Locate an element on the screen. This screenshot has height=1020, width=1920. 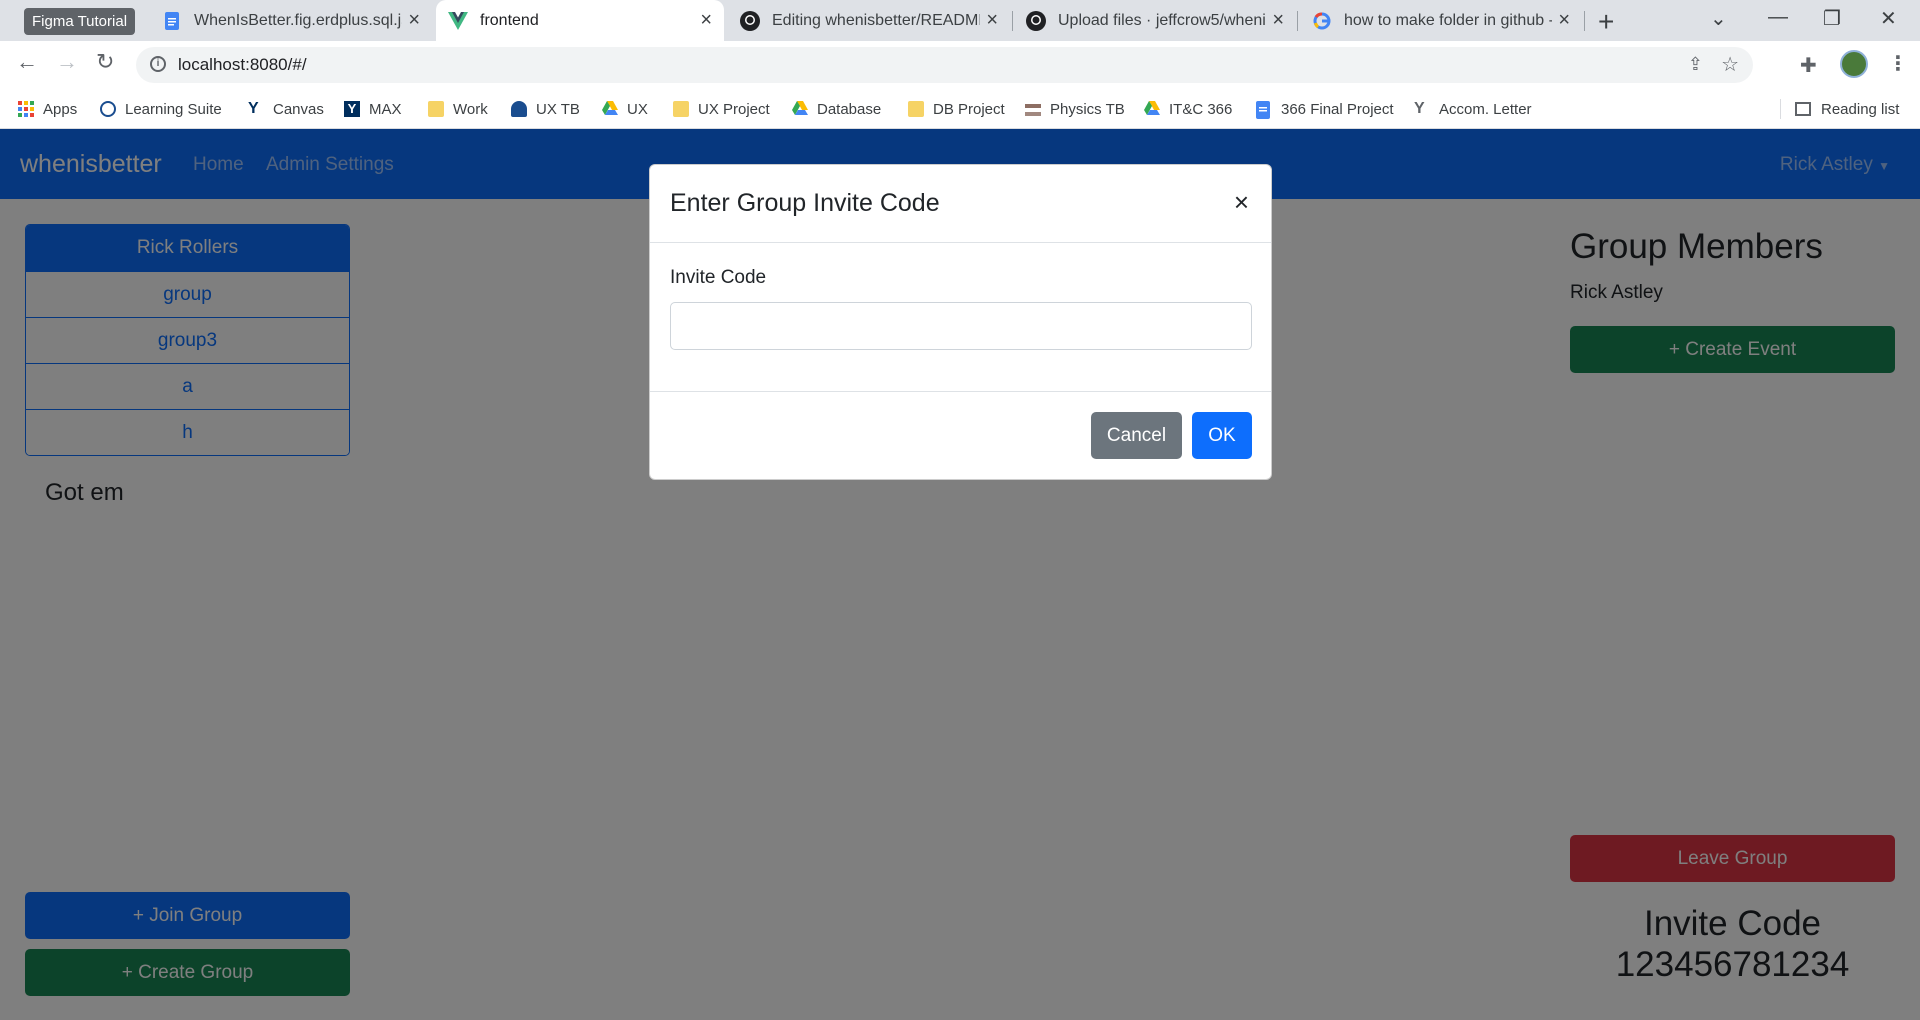
y-icon: Y is located at coordinates (253, 108).